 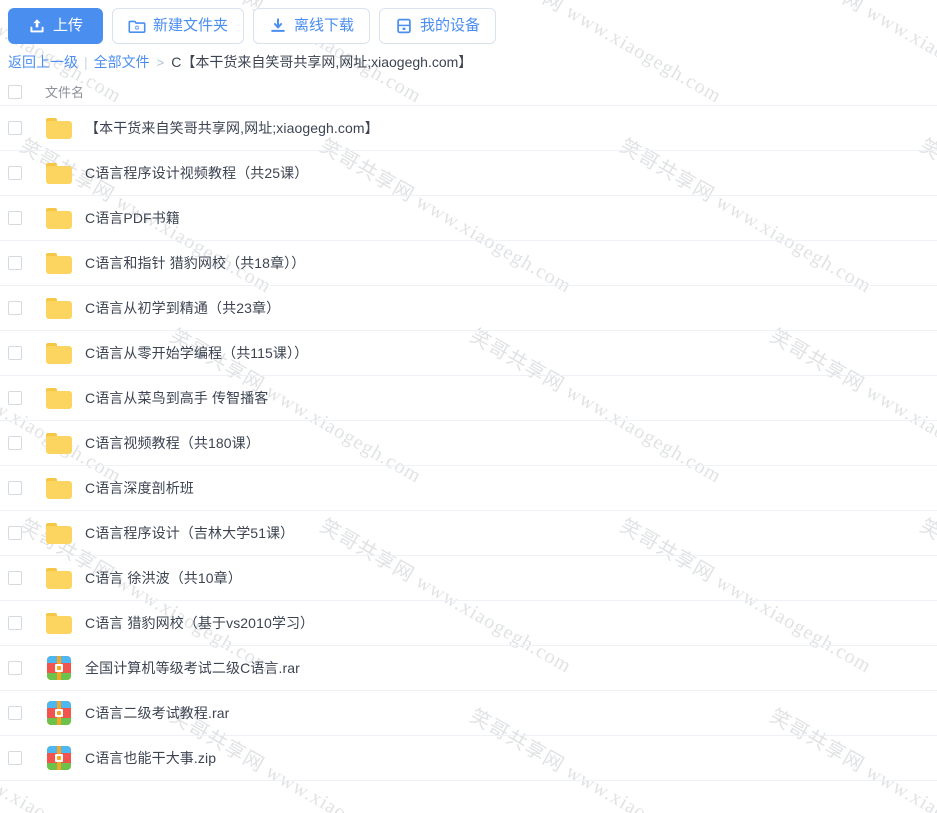 I want to click on upload-button: 上传, so click(x=56, y=25).